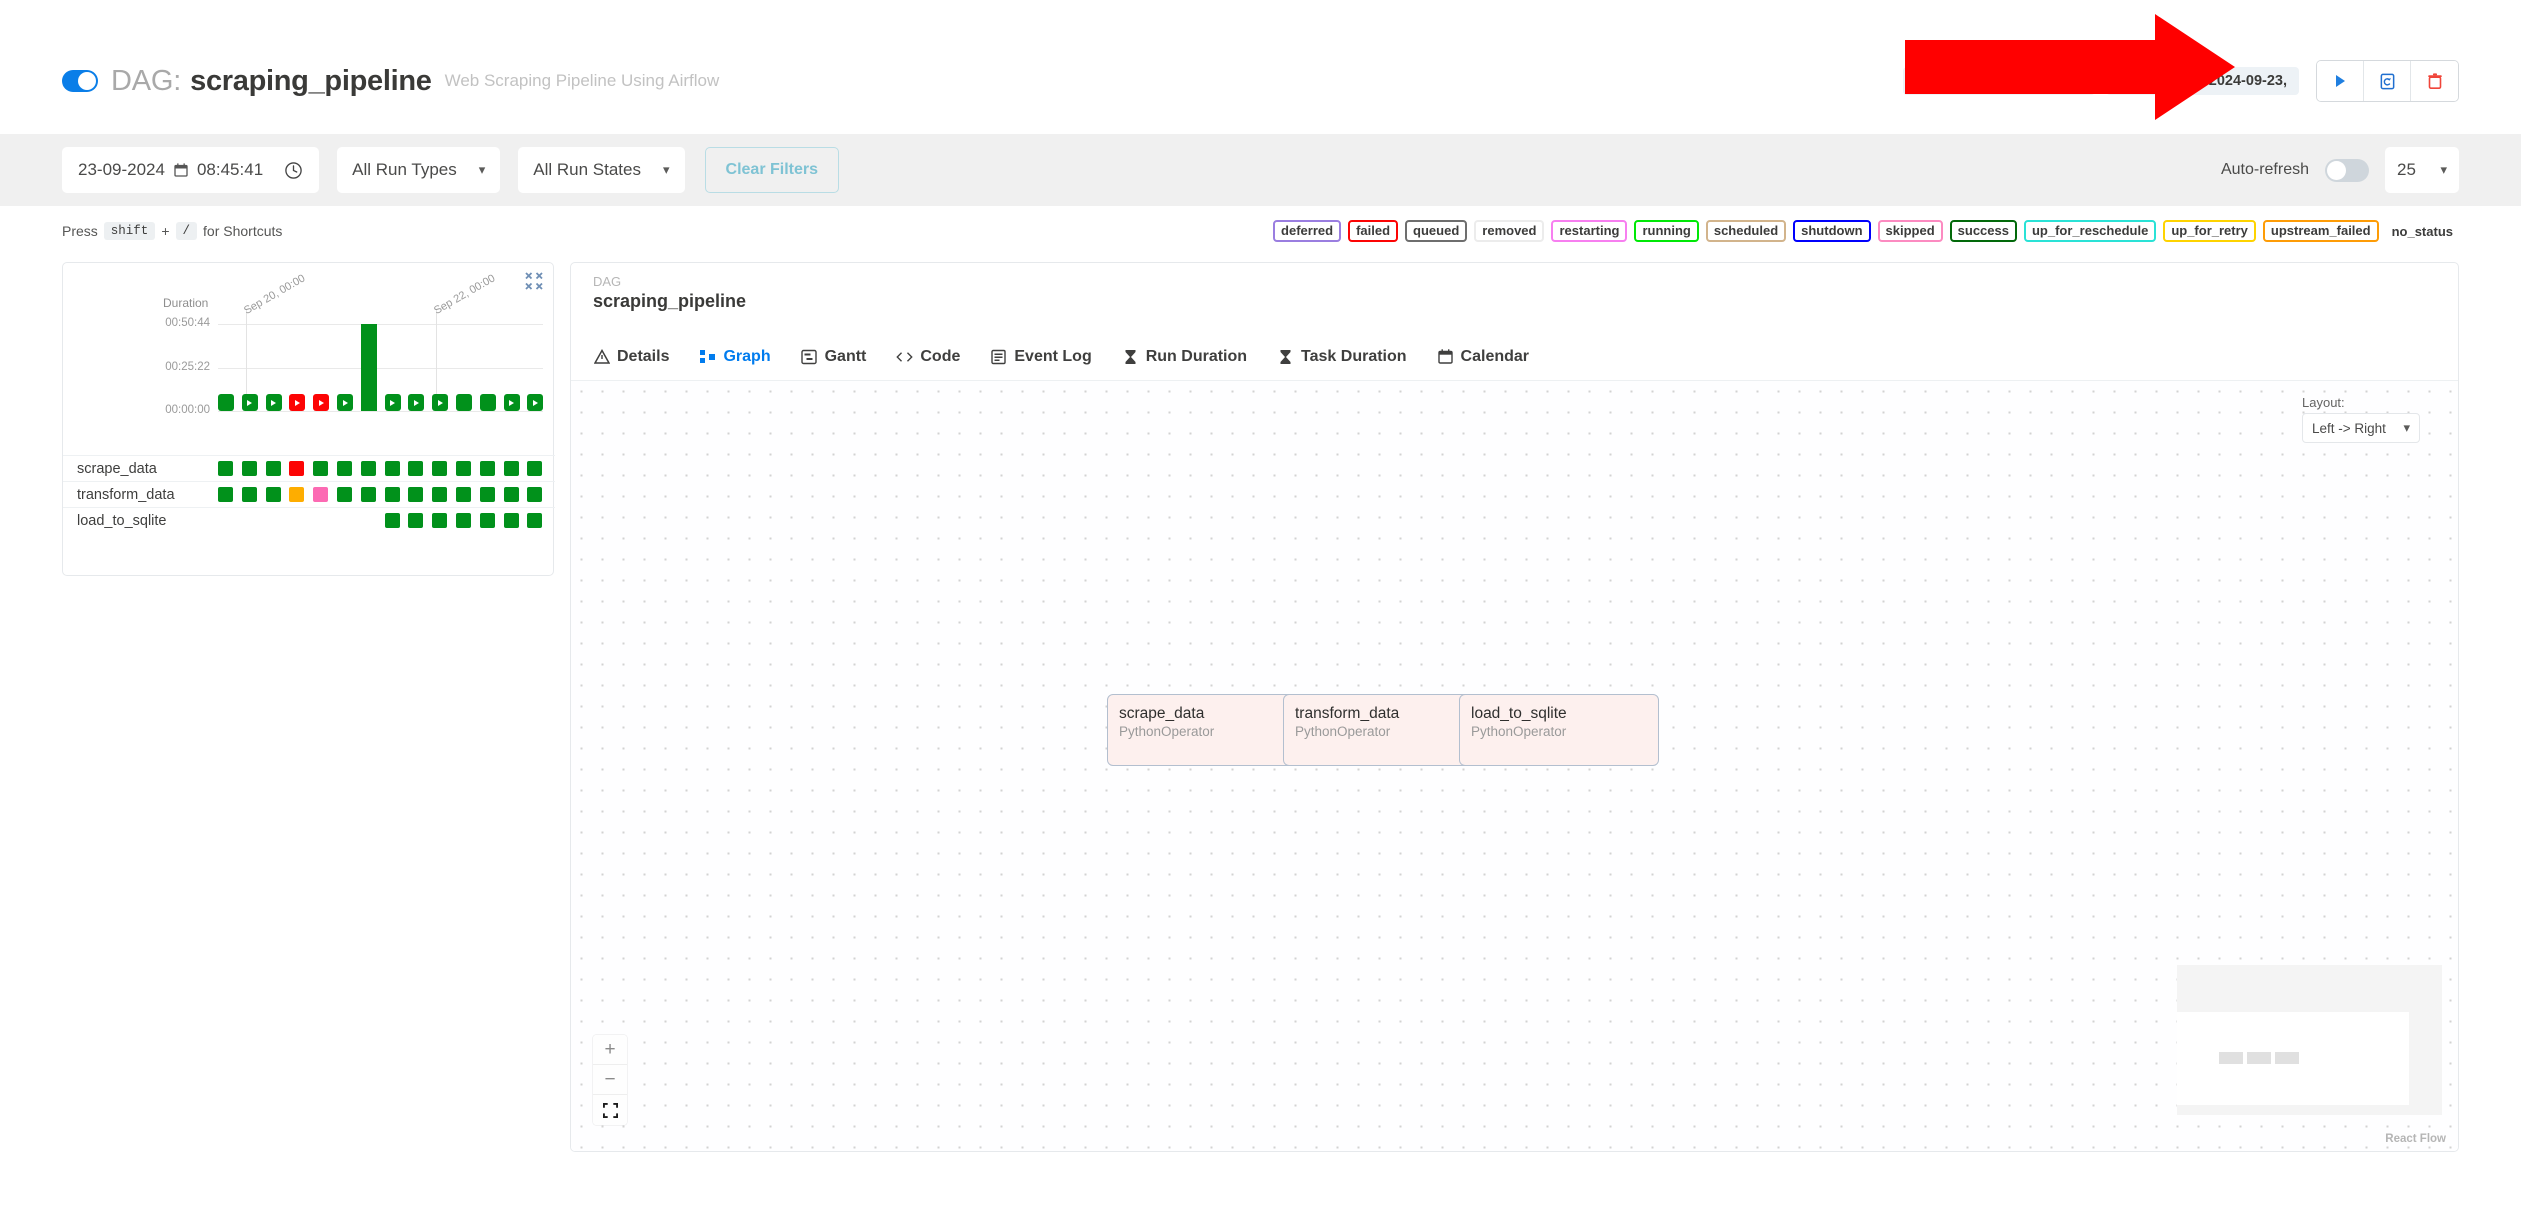 This screenshot has height=1209, width=2521. Describe the element at coordinates (186, 303) in the screenshot. I see `chart-y-title: Duration` at that location.